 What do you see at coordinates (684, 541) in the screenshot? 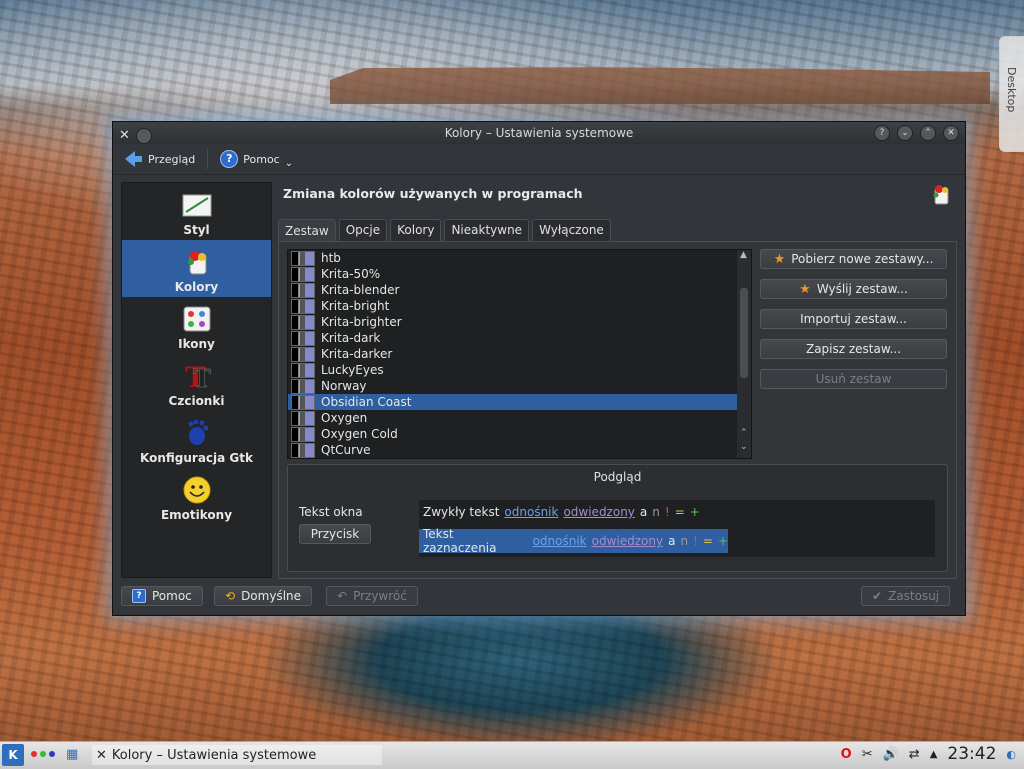
I see `preview-inactive: n` at bounding box center [684, 541].